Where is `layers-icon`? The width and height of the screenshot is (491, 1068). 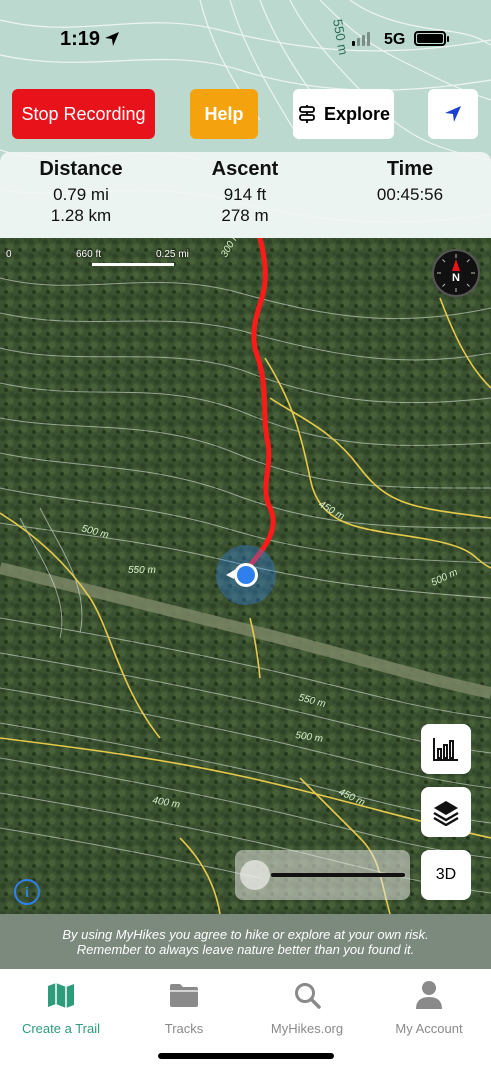
layers-icon is located at coordinates (446, 813).